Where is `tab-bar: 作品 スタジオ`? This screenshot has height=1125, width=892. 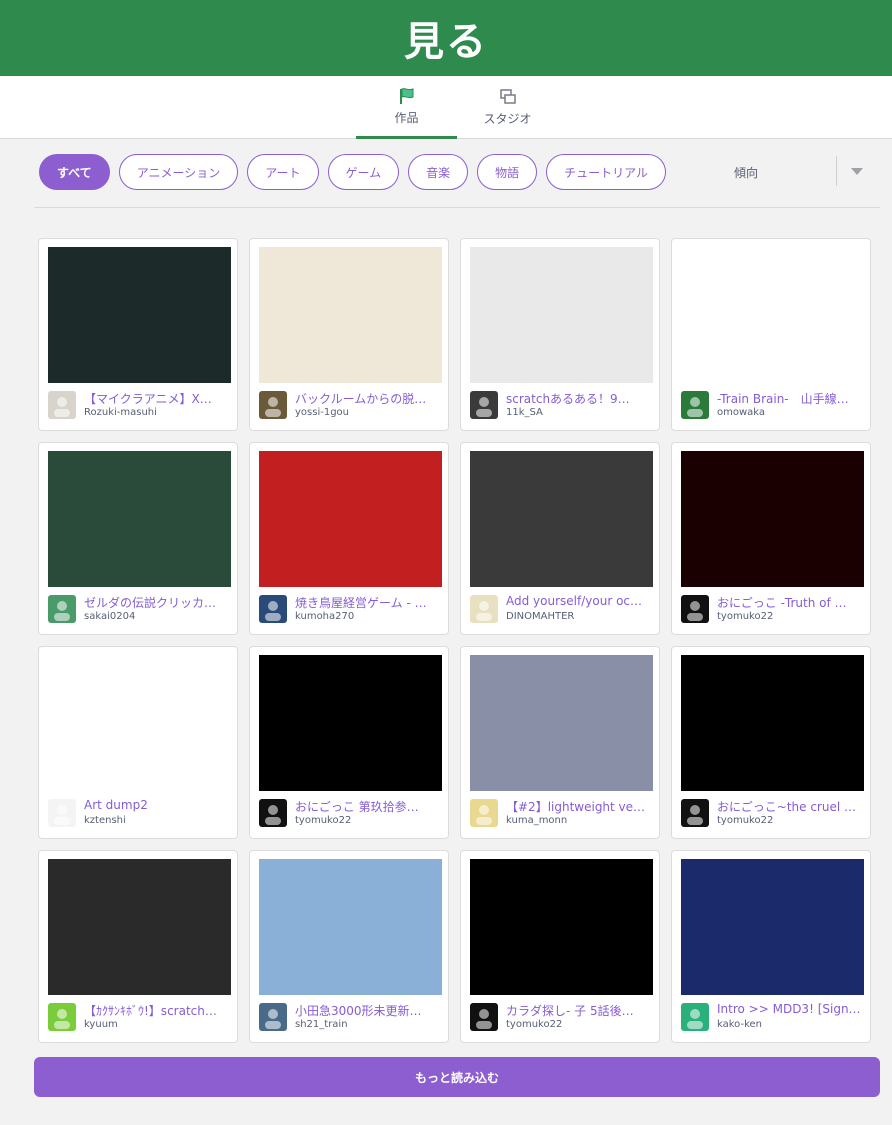
tab-bar: 作品 スタジオ is located at coordinates (446, 107).